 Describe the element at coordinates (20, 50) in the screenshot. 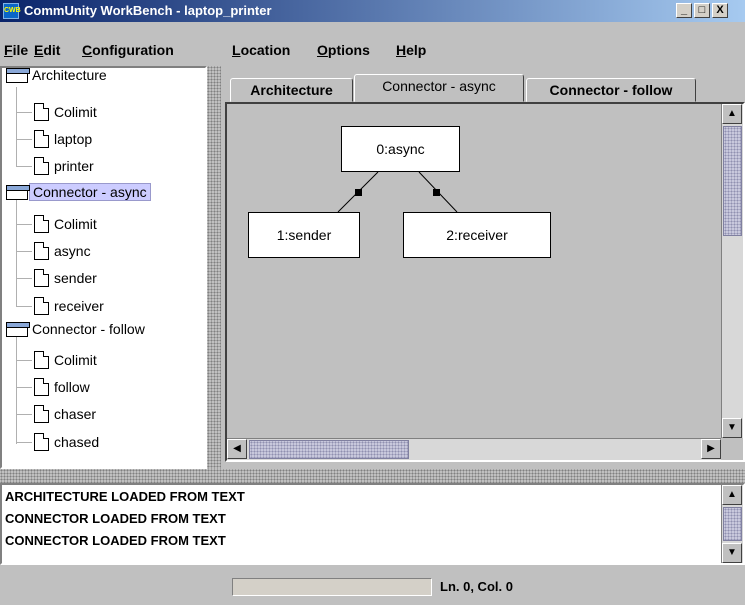

I see `menu-file-label: ile` at that location.